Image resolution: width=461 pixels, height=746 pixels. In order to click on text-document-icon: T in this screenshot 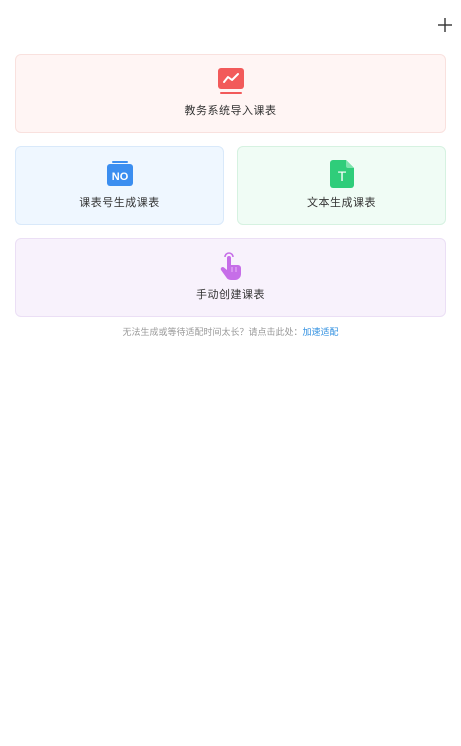, I will do `click(342, 174)`.